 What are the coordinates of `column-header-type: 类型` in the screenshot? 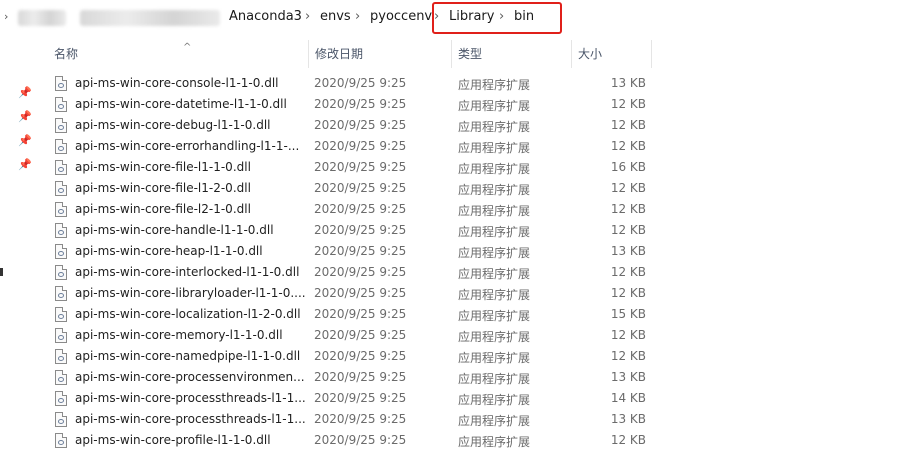 It's located at (512, 54).